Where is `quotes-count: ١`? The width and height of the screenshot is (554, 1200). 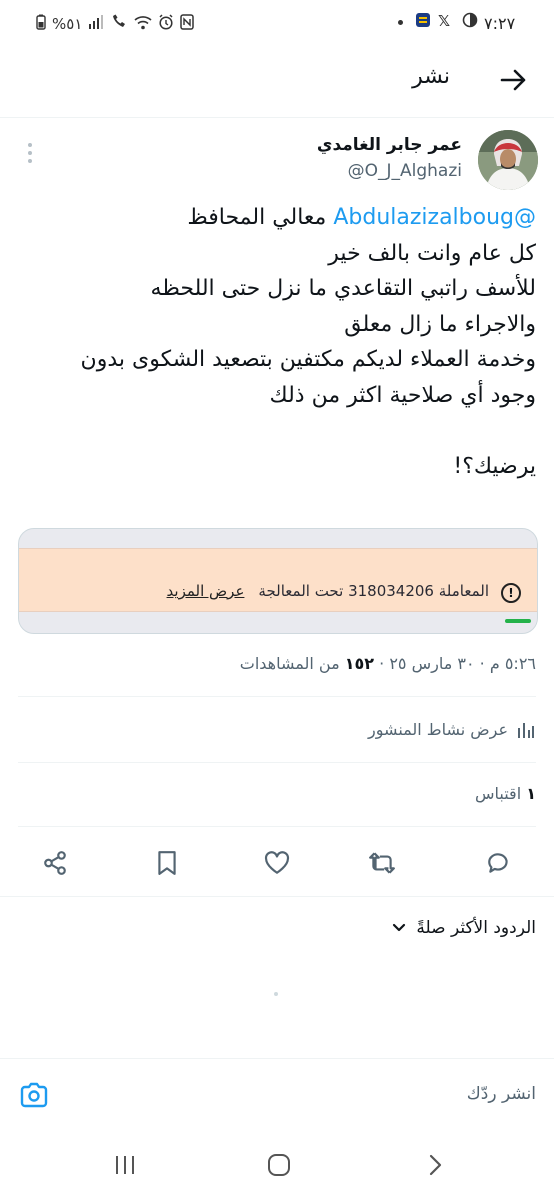 quotes-count: ١ is located at coordinates (531, 793).